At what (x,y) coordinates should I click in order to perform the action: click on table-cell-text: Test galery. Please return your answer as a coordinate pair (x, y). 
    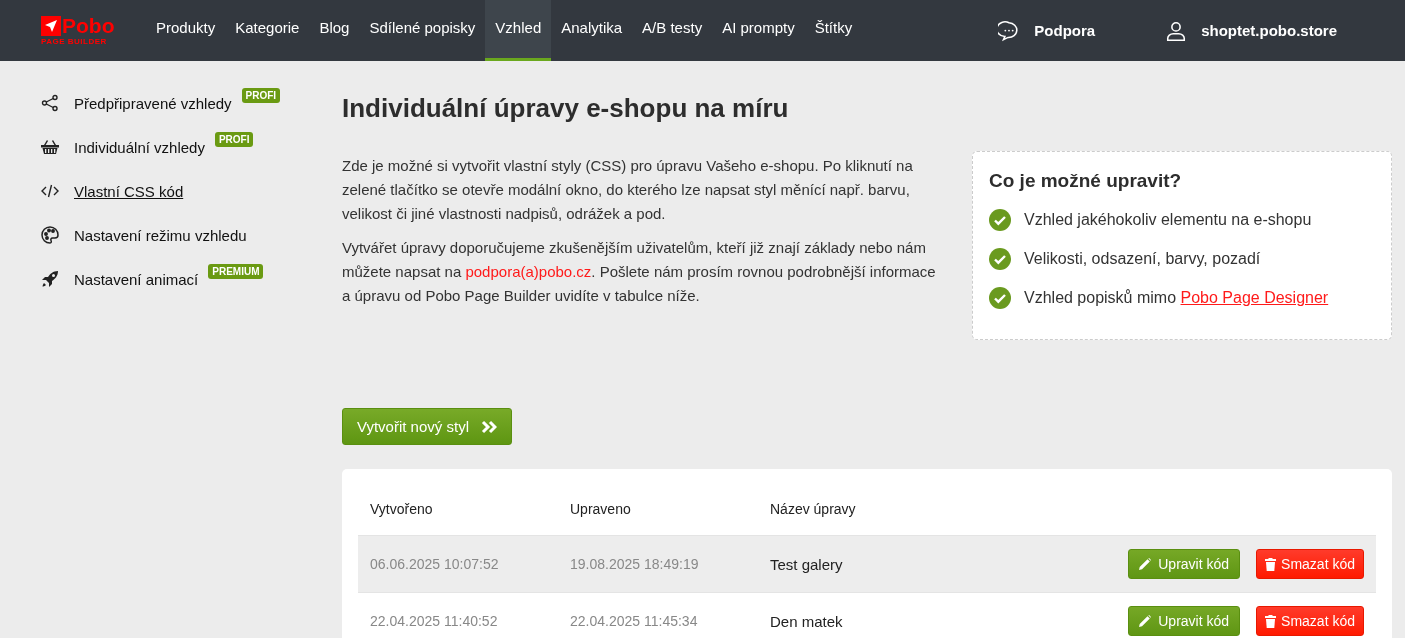
    Looking at the image, I should click on (807, 564).